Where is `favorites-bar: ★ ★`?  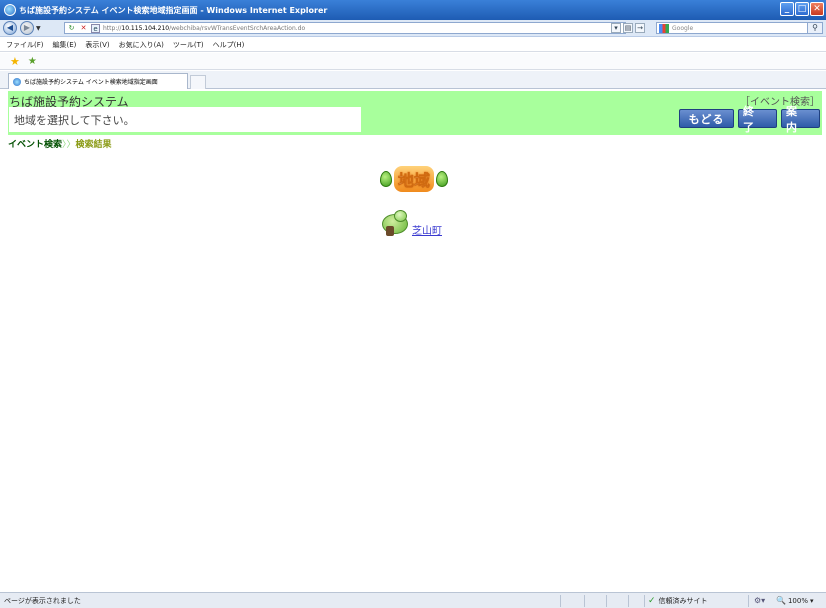
favorites-bar: ★ ★ is located at coordinates (413, 61).